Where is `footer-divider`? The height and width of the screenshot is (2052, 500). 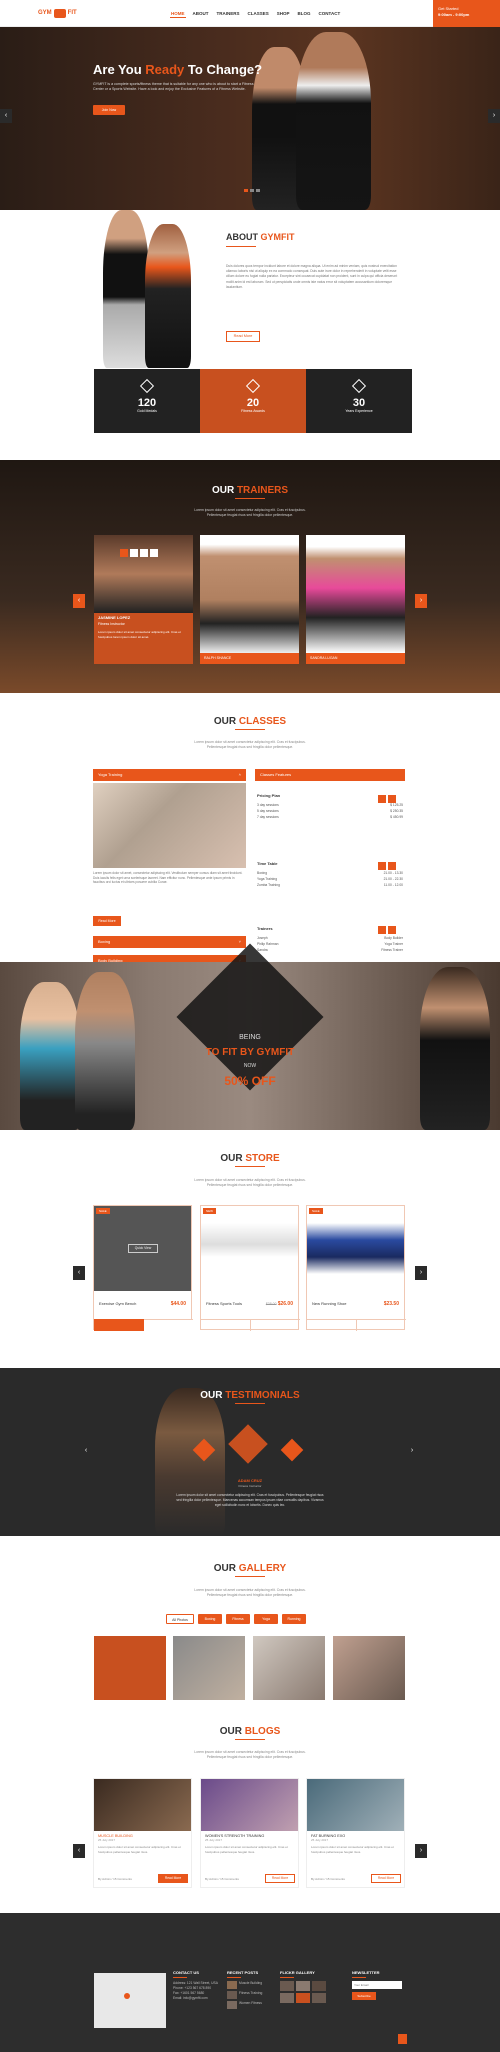 footer-divider is located at coordinates (180, 1977).